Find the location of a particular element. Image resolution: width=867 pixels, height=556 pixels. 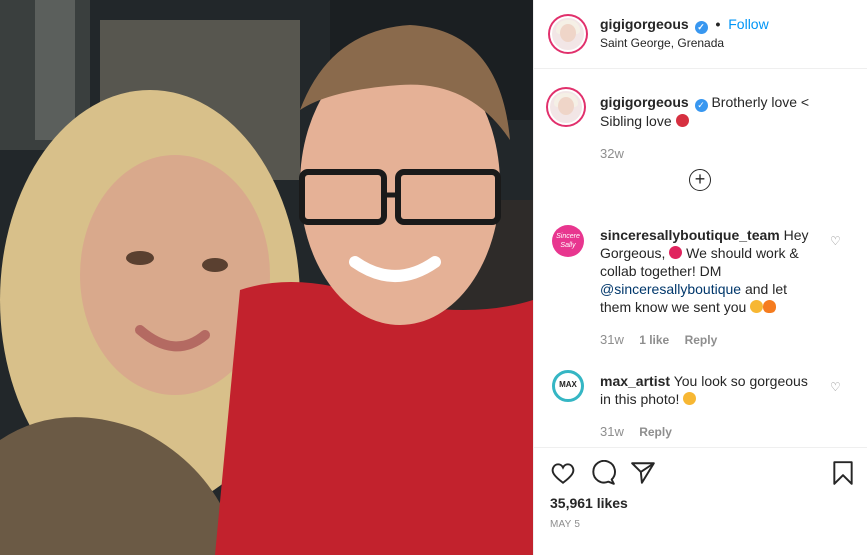

caption-time: 32w is located at coordinates (612, 153).